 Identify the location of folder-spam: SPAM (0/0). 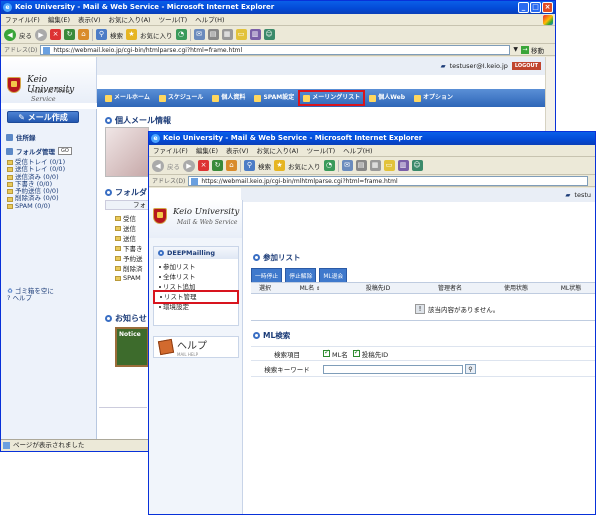
(36, 206).